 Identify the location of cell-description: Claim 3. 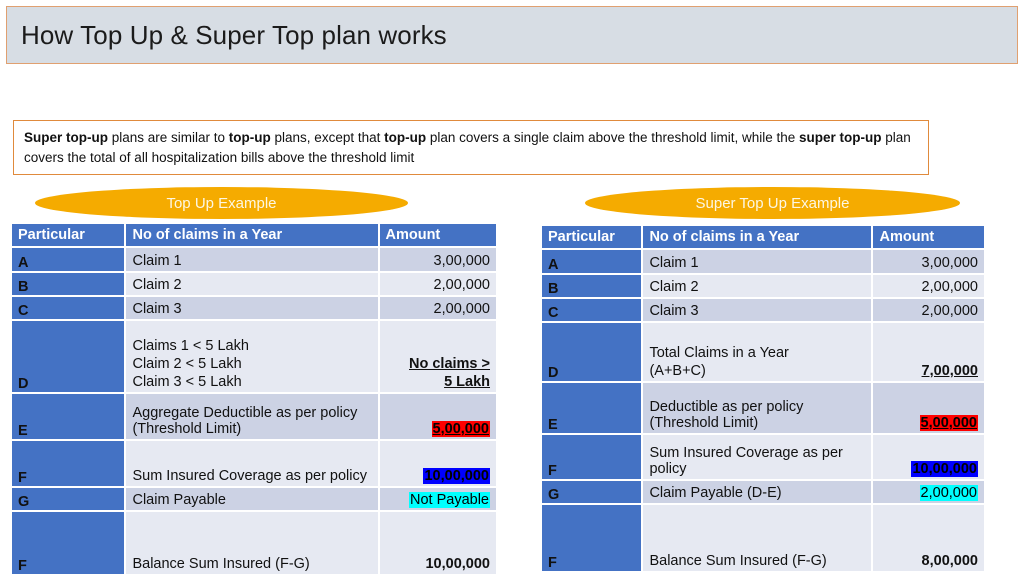
(253, 309).